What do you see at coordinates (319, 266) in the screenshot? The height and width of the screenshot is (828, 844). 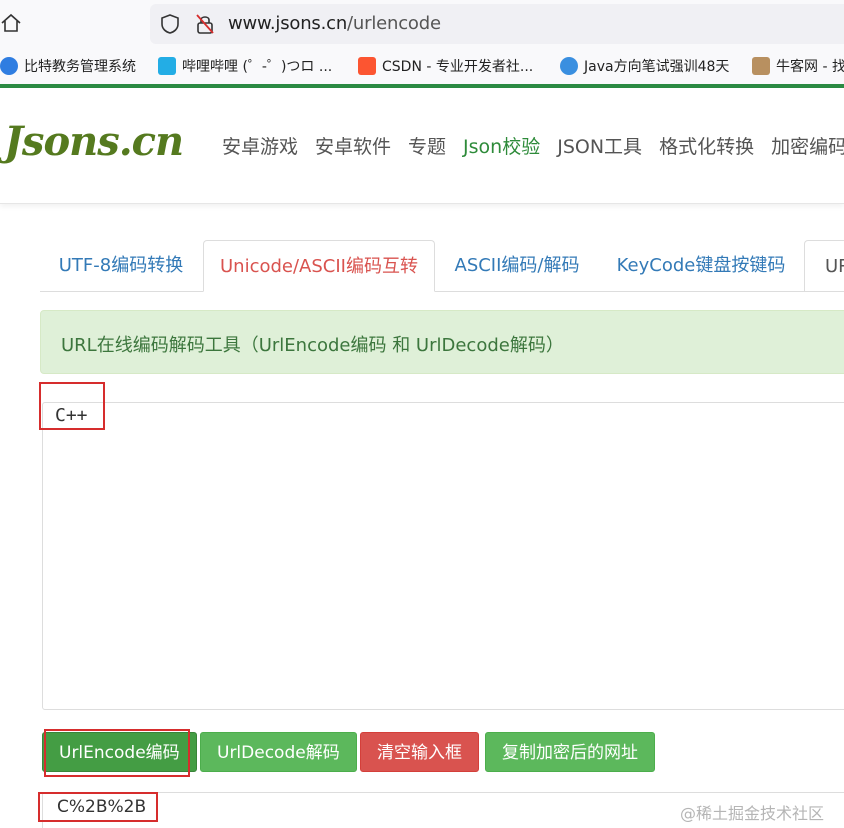 I see `tab-unicode-ascii: Unicode/ASCII编码互转` at bounding box center [319, 266].